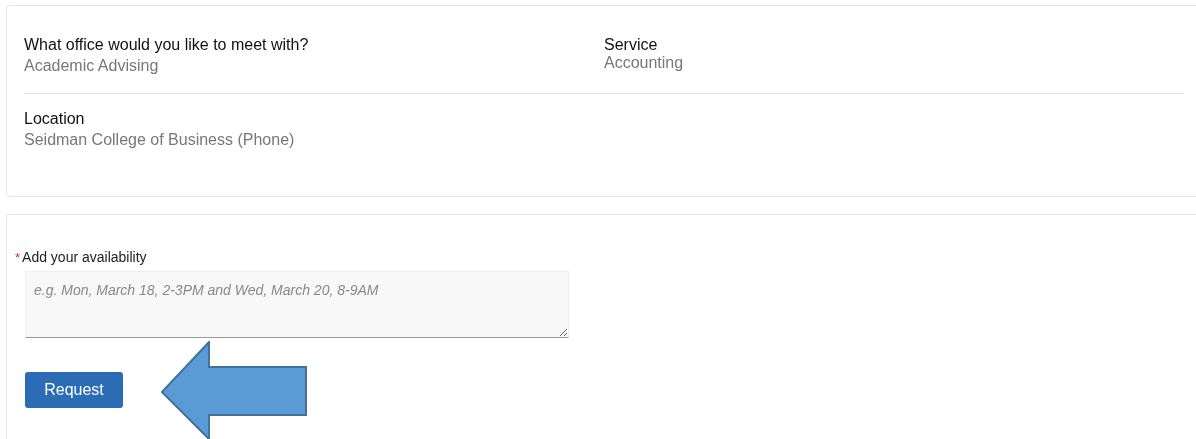  Describe the element at coordinates (92, 66) in the screenshot. I see `field-value: Academic Advising` at that location.